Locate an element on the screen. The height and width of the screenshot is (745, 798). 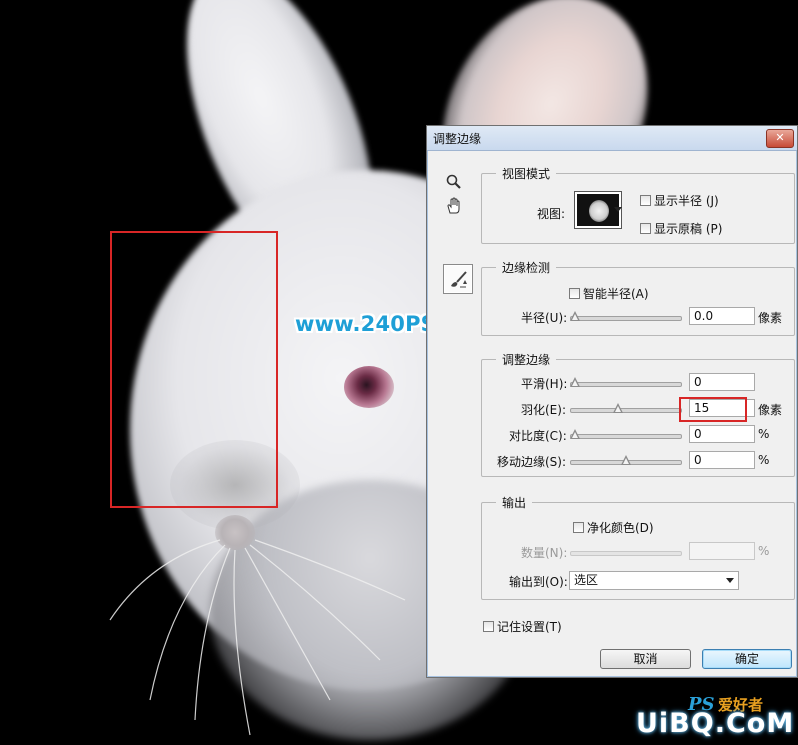
contrast-slider is located at coordinates (626, 434).